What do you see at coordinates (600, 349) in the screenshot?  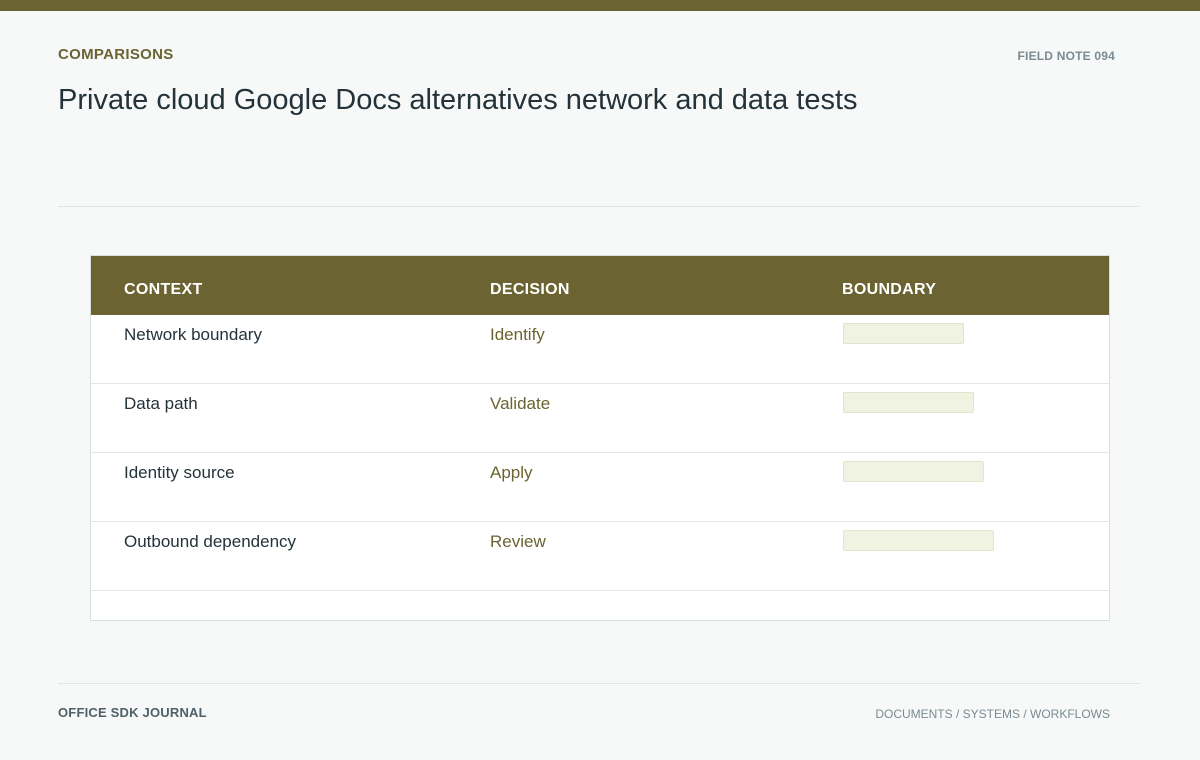 I see `table-row: Network boundary Identify` at bounding box center [600, 349].